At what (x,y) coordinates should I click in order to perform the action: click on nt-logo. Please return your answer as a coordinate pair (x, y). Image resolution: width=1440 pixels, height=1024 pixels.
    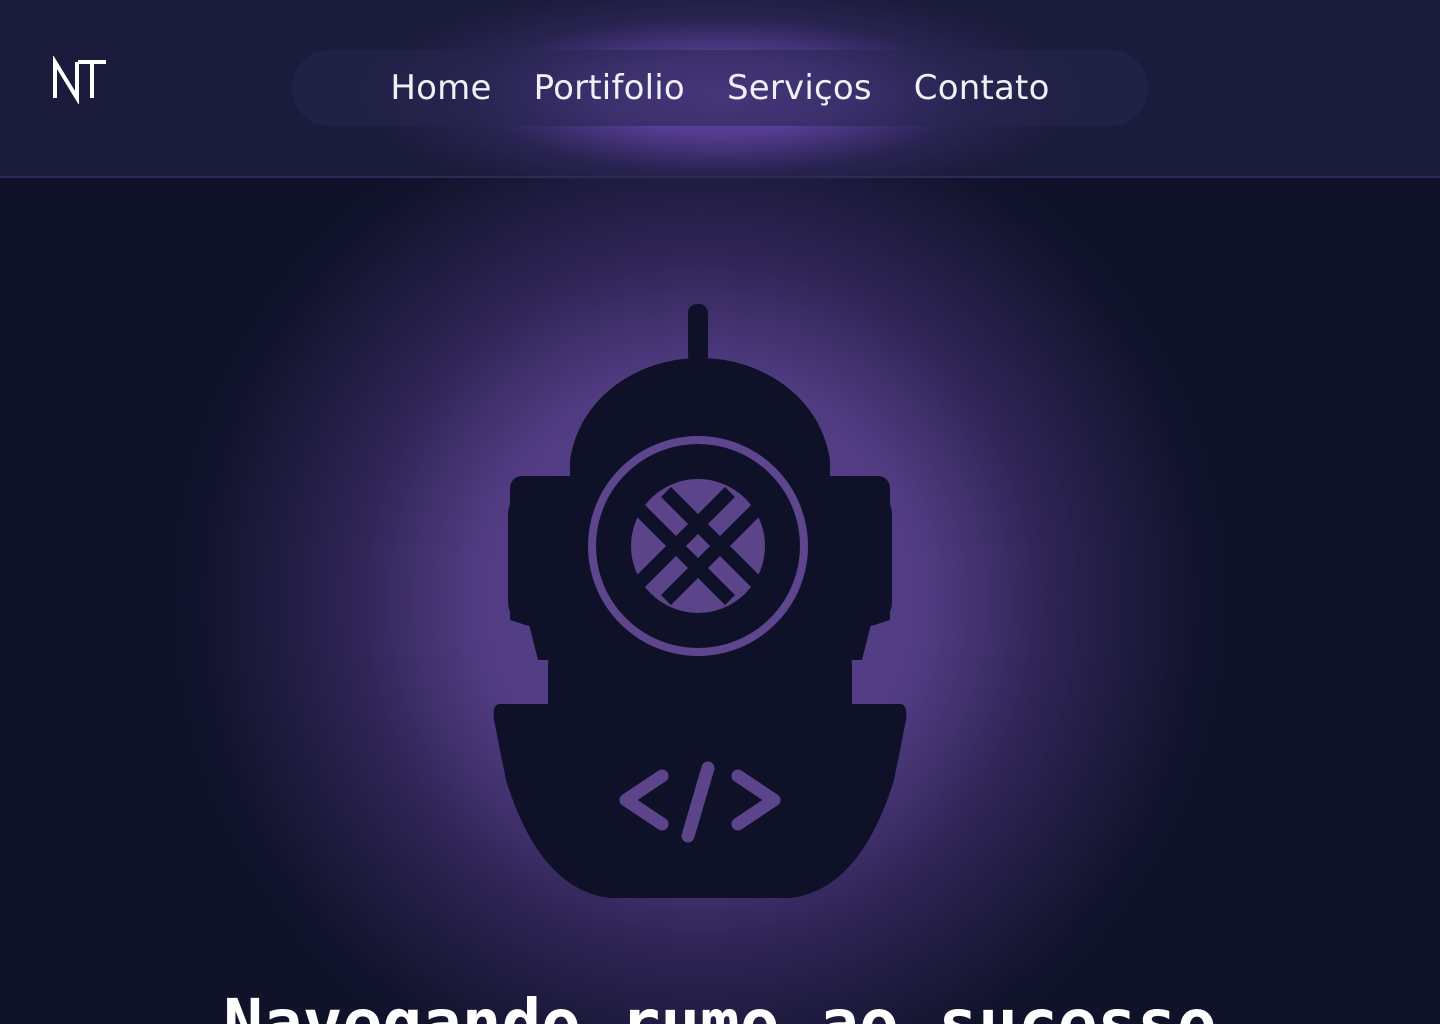
    Looking at the image, I should click on (80, 80).